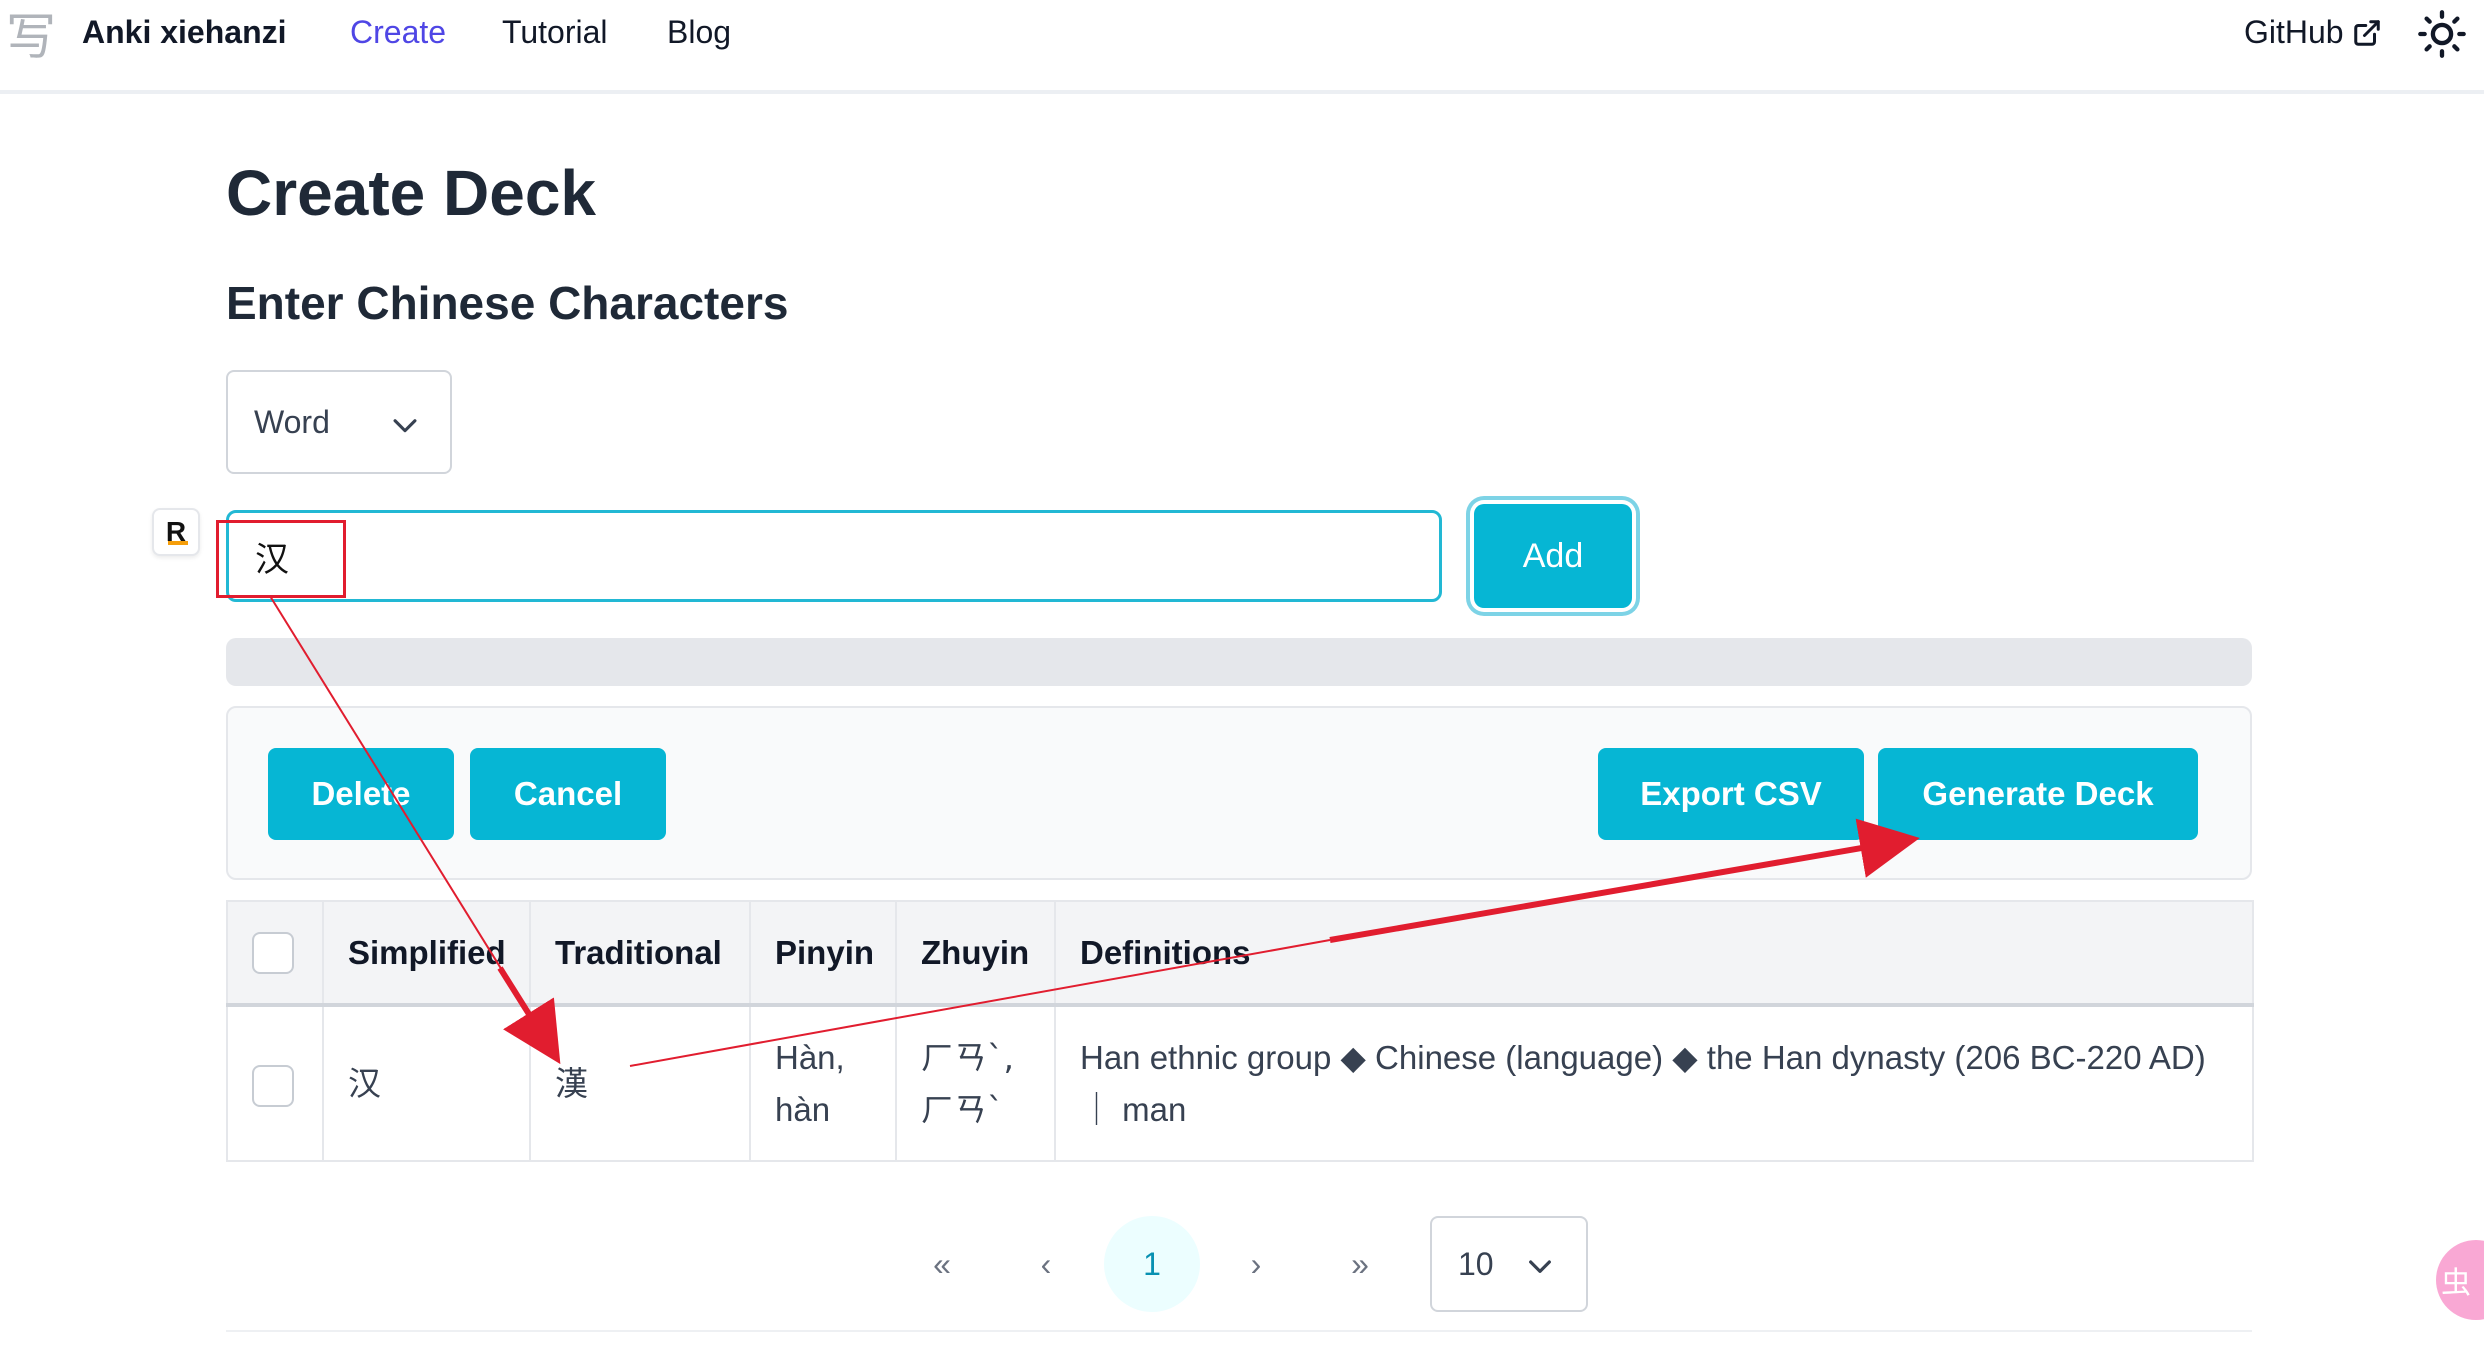 This screenshot has height=1352, width=2484. What do you see at coordinates (823, 1083) in the screenshot?
I see `cell-pinyin: Hàn, hàn` at bounding box center [823, 1083].